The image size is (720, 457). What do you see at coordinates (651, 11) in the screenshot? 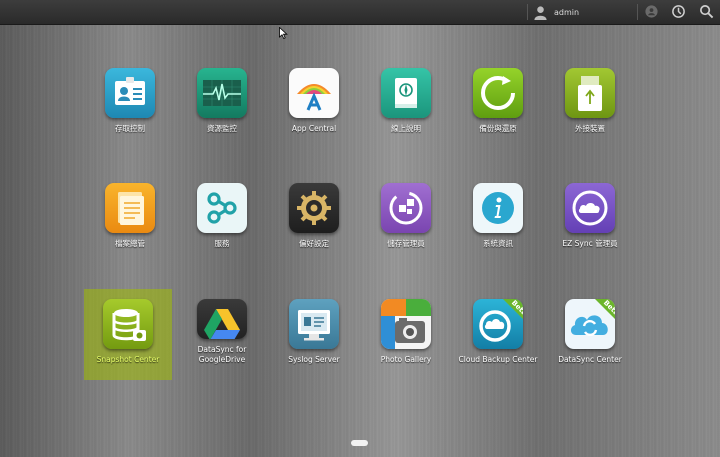
I see `notification-icon` at bounding box center [651, 11].